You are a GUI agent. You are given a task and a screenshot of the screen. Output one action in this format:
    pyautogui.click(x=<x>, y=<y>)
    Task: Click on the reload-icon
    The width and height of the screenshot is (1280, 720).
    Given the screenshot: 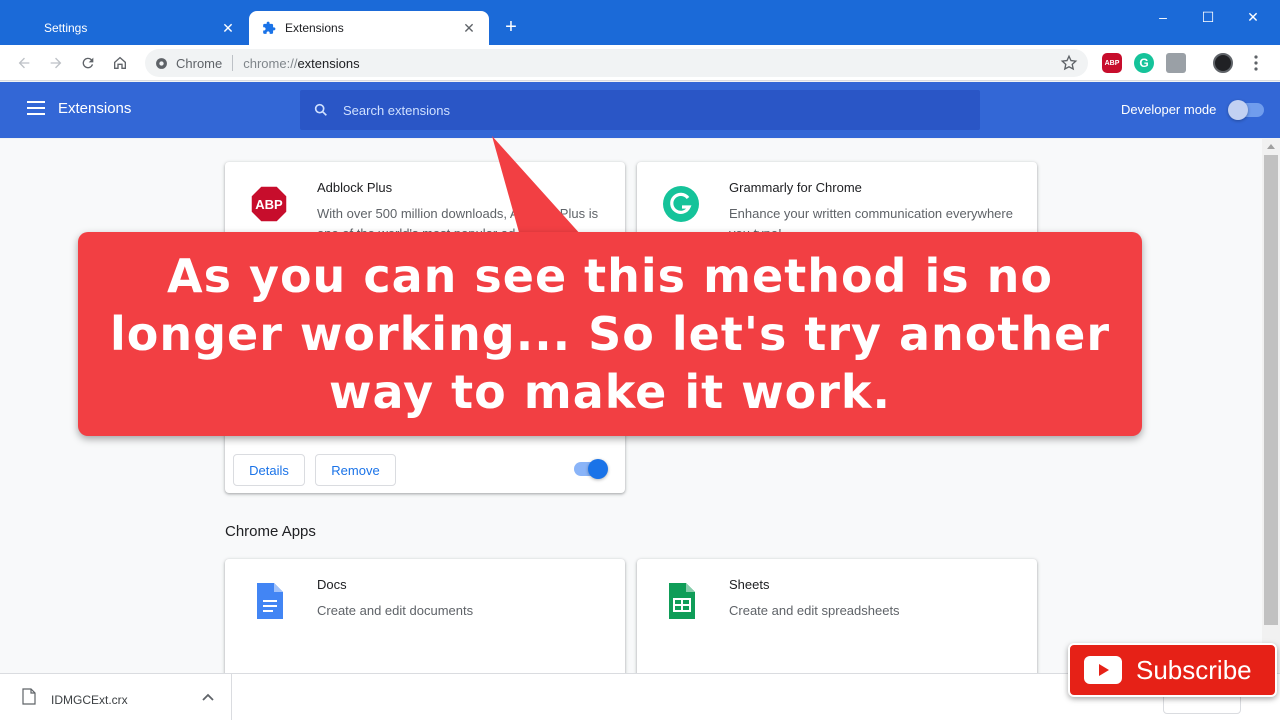 What is the action you would take?
    pyautogui.click(x=88, y=63)
    